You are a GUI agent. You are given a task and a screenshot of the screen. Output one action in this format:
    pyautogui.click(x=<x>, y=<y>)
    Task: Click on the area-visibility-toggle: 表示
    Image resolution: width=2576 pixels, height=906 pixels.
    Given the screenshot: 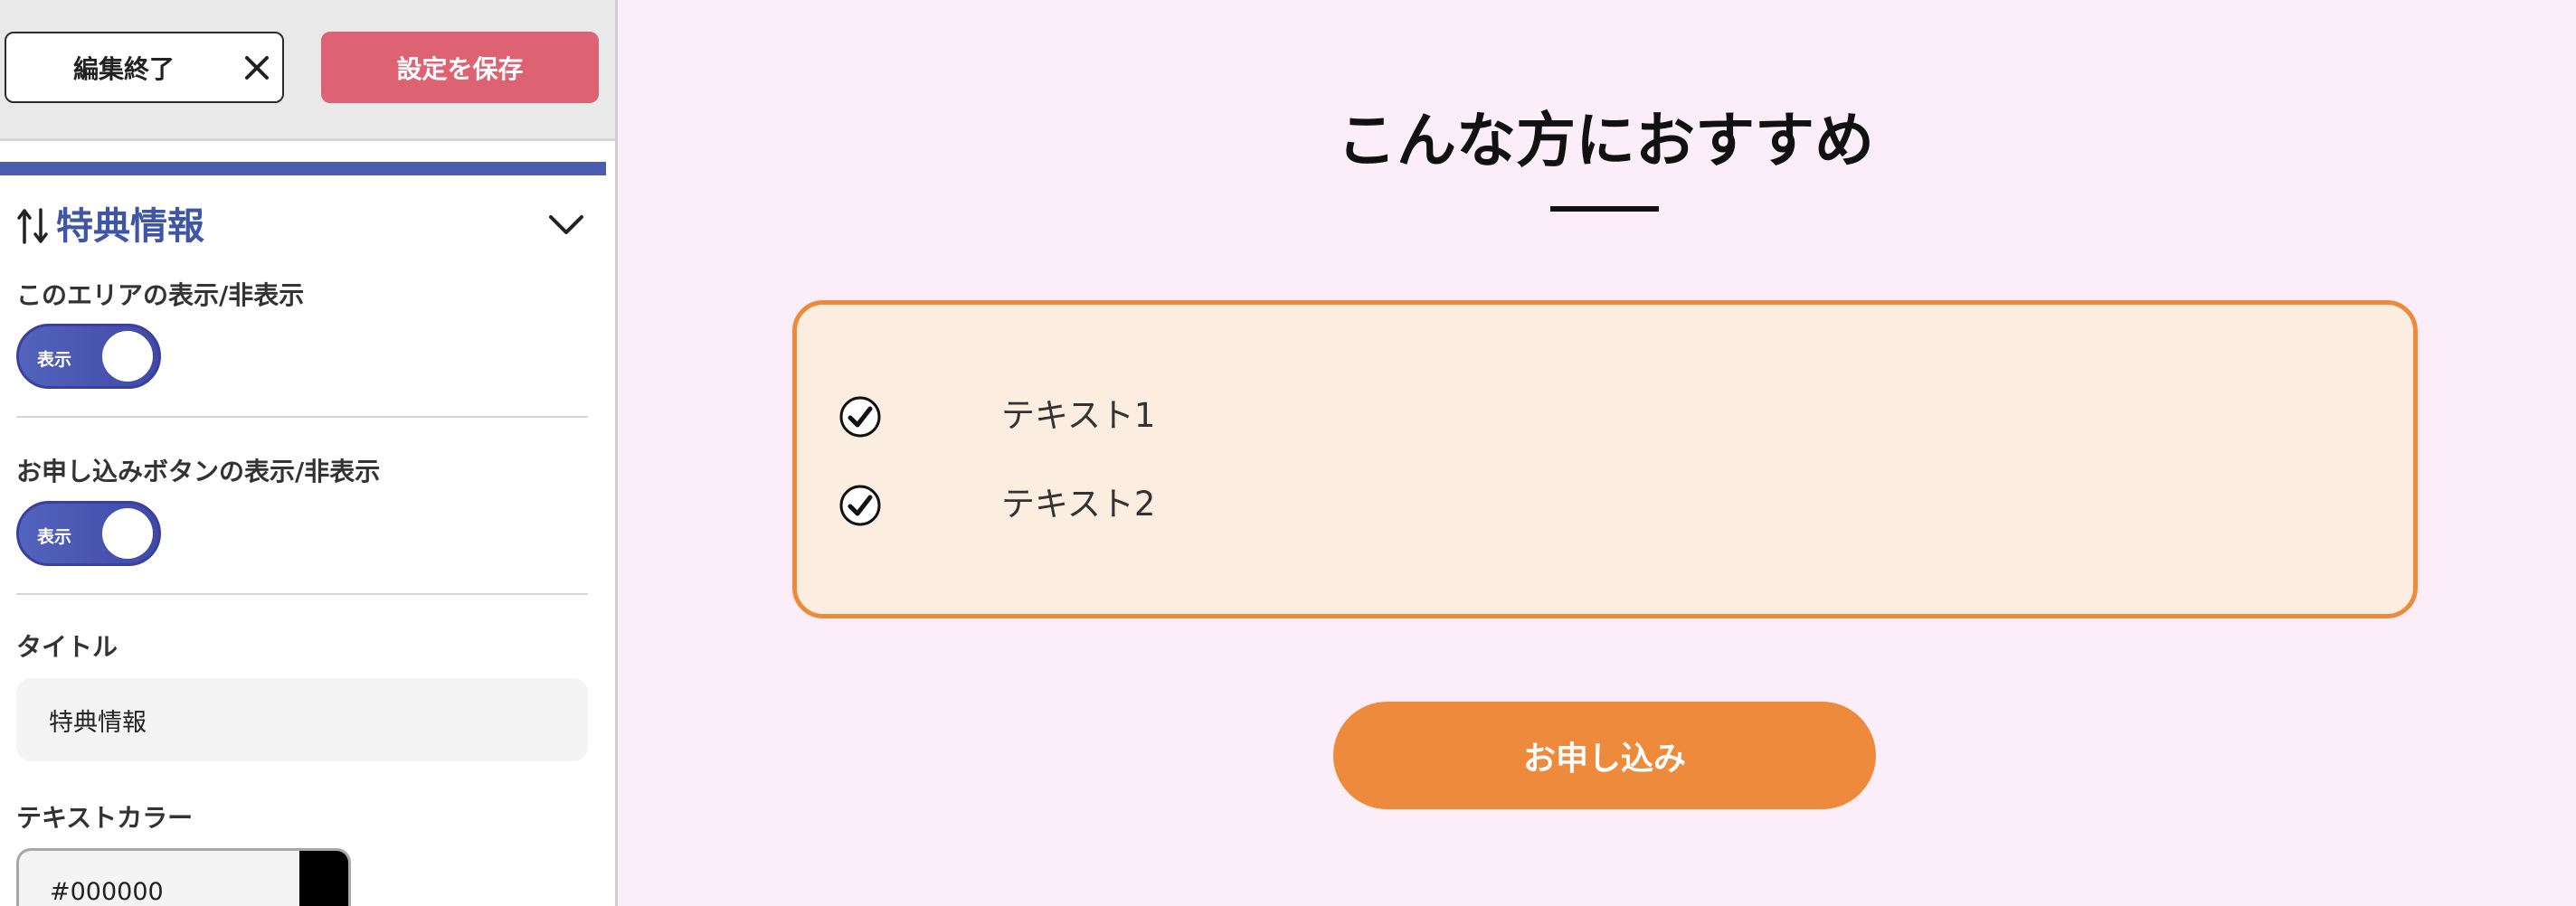 What is the action you would take?
    pyautogui.click(x=88, y=356)
    